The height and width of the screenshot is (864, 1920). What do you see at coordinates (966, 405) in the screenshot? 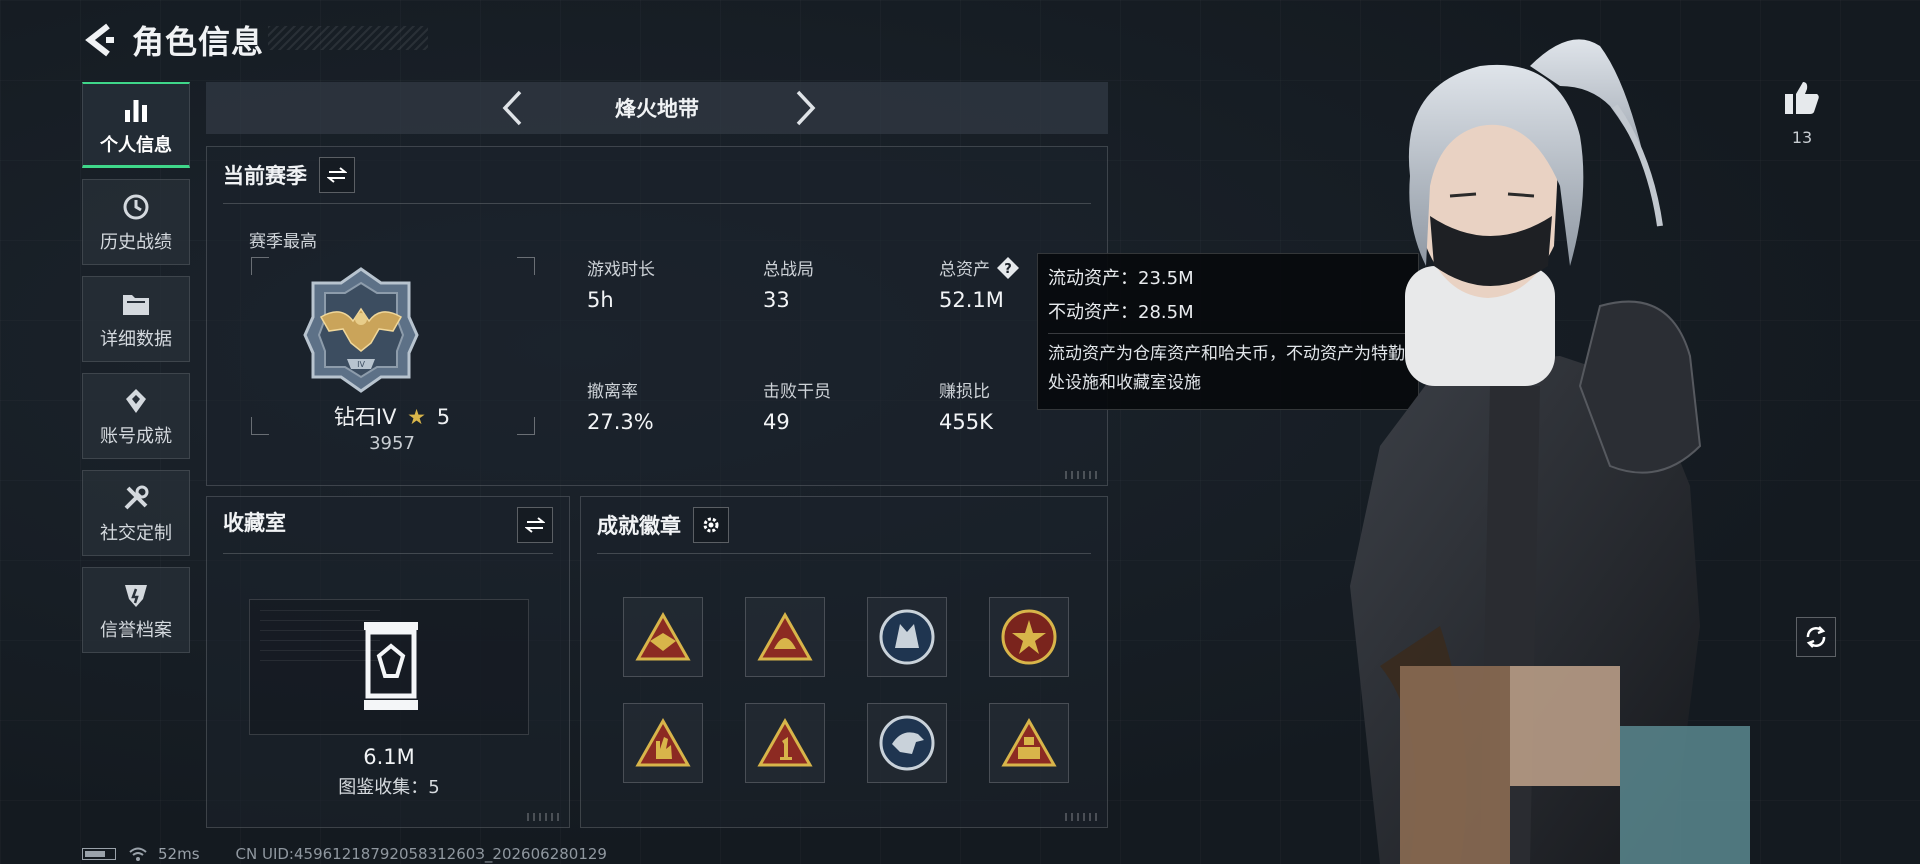
I see `stat-profit-ratio: 赚损比 455K` at bounding box center [966, 405].